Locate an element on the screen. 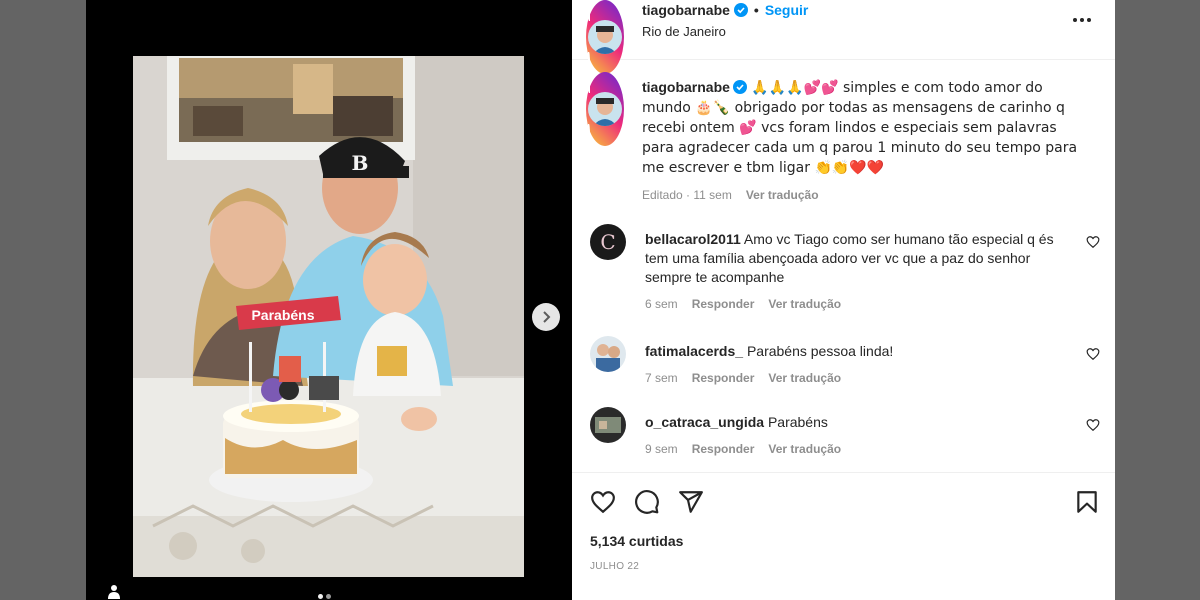 Image resolution: width=1200 pixels, height=600 pixels. caption-avatar-ring is located at coordinates (605, 109).